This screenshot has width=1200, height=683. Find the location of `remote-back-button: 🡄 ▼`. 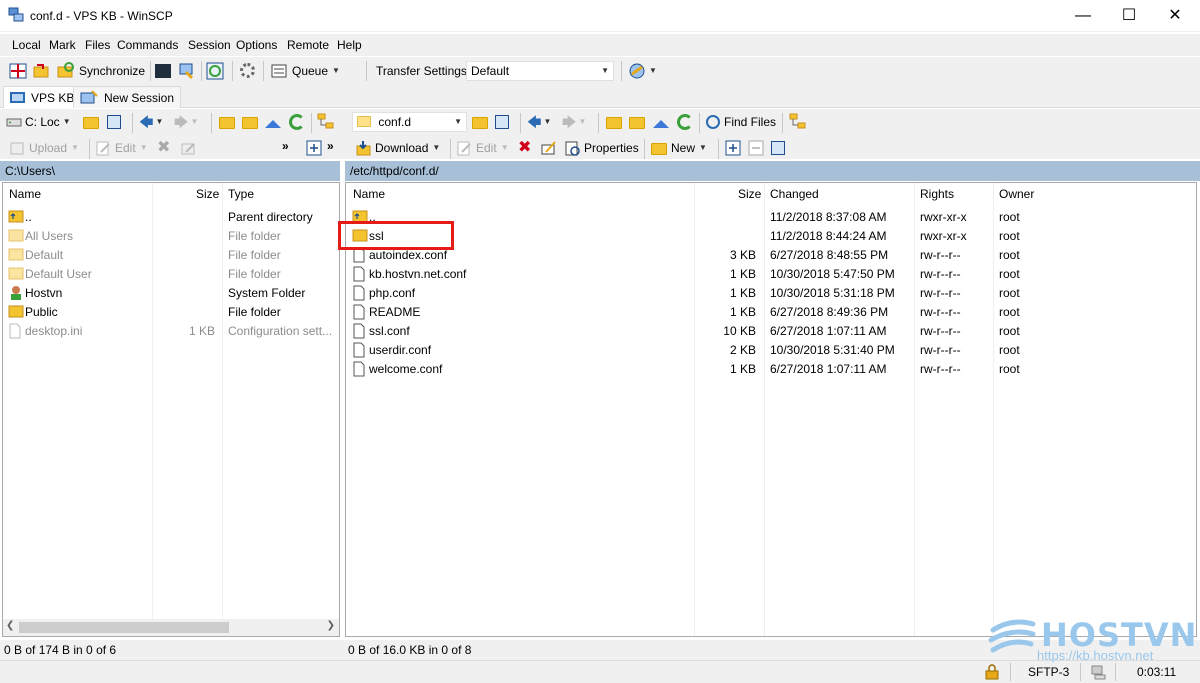

remote-back-button: 🡄 ▼ is located at coordinates (539, 121).